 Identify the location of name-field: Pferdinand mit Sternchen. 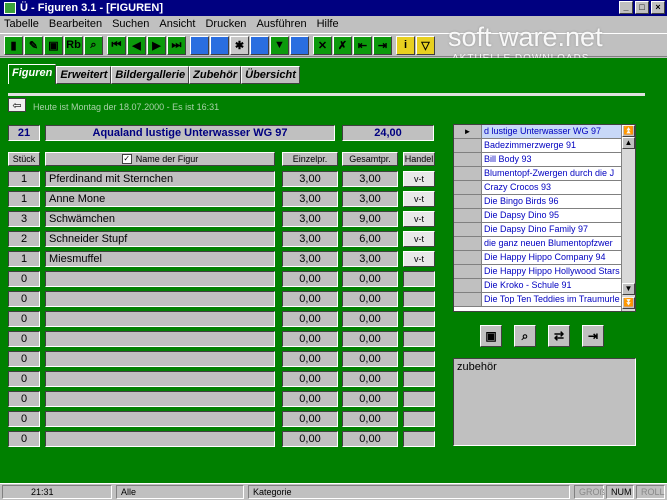
(160, 179).